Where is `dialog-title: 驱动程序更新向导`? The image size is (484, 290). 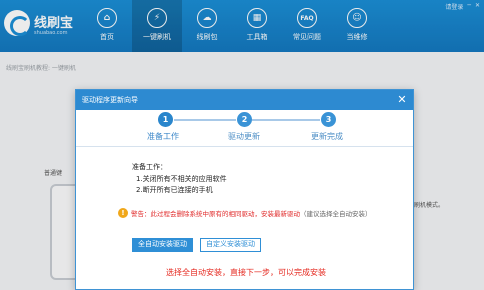 dialog-title: 驱动程序更新向导 is located at coordinates (110, 100).